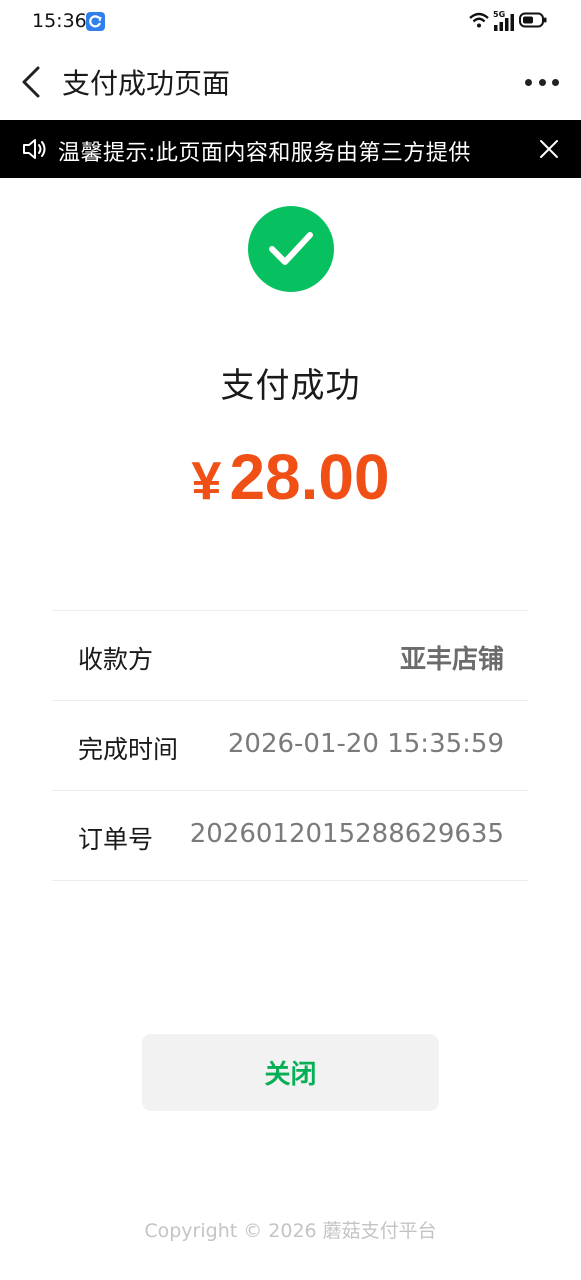  What do you see at coordinates (365, 744) in the screenshot?
I see `completion-time-value: 2026-01-20 15:35:59` at bounding box center [365, 744].